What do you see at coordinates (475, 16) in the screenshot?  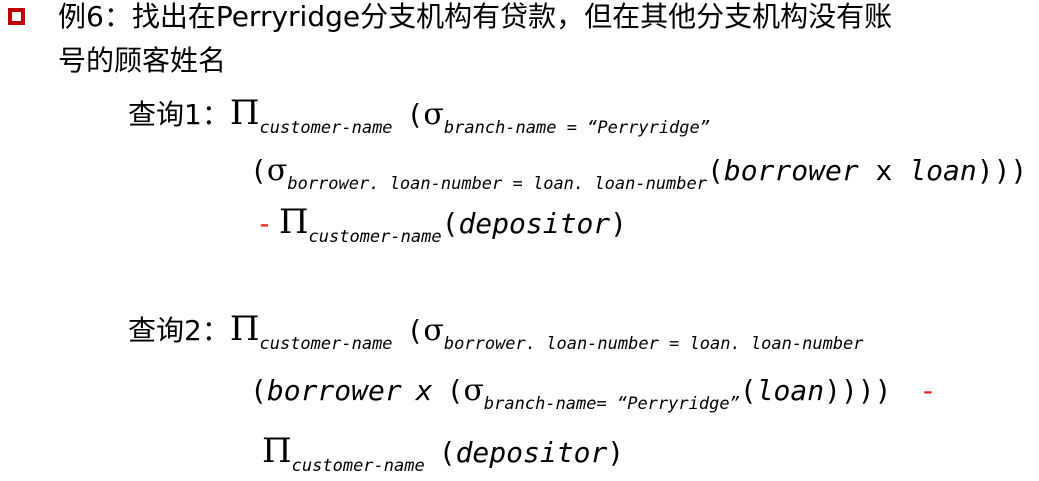 I see `example-title-line1: 例6：找出在Perryridge分支机构有贷款，但在其他分支机构没有账` at bounding box center [475, 16].